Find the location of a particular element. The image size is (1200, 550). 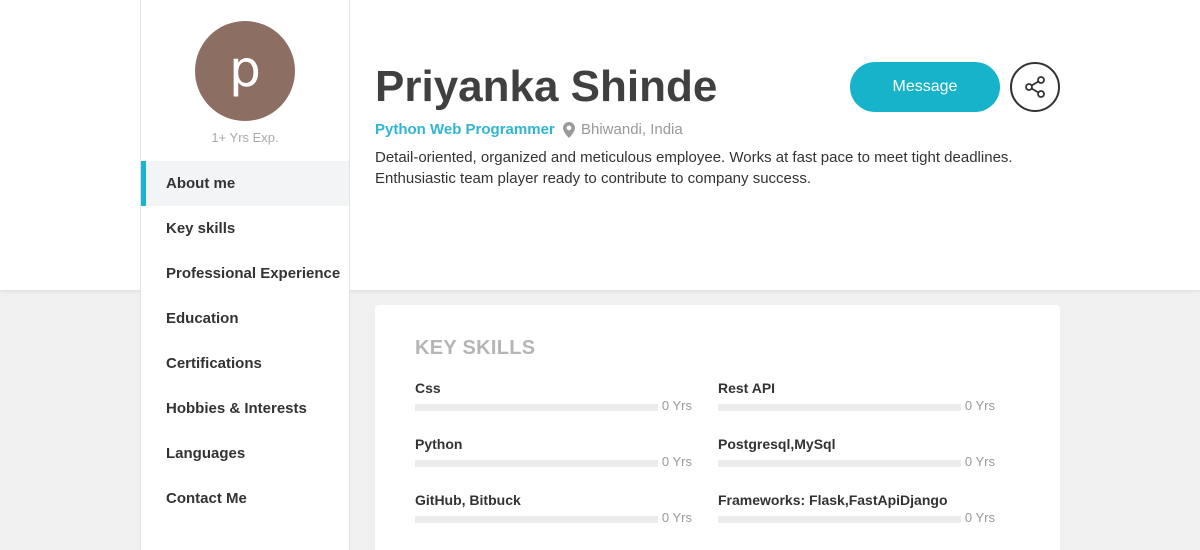

skill-name: GitHub, Bitbuck is located at coordinates (468, 500).